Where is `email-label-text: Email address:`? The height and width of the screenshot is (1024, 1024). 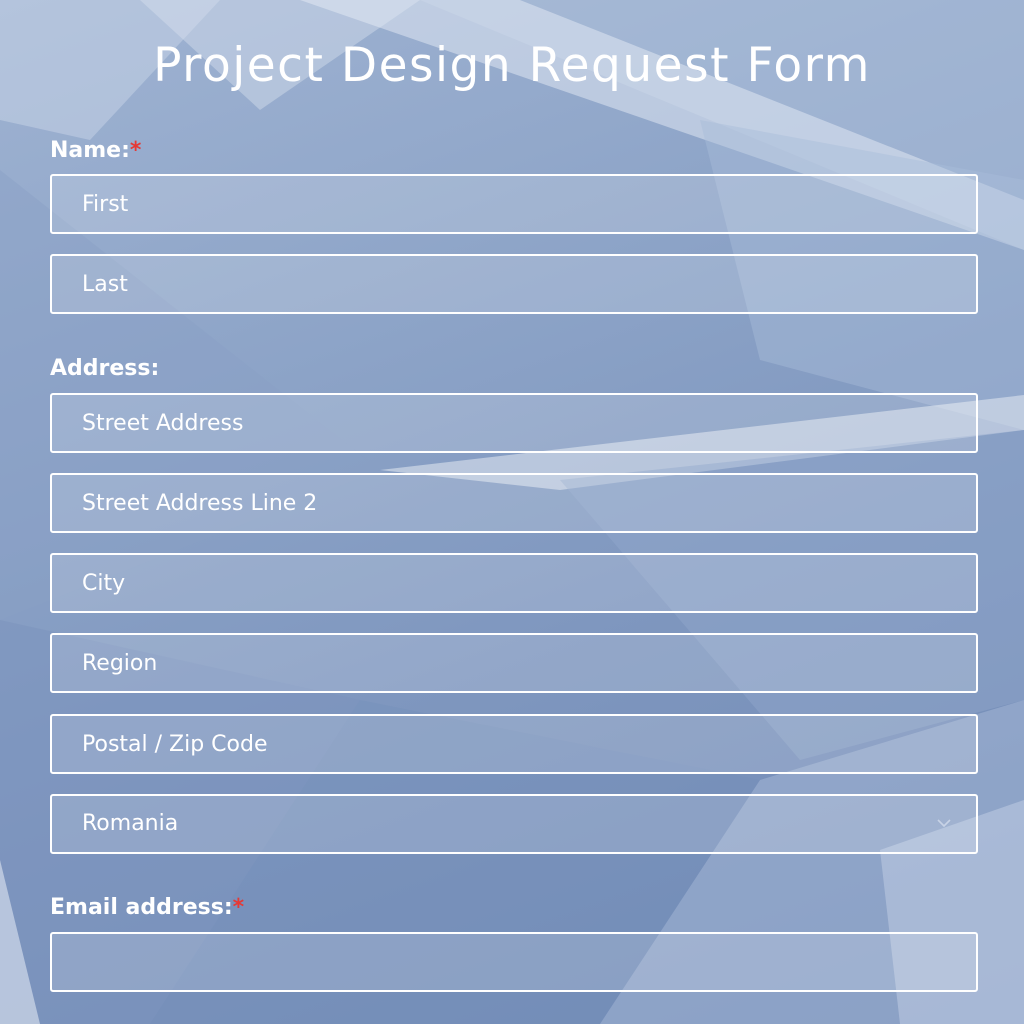
email-label-text: Email address: is located at coordinates (141, 907).